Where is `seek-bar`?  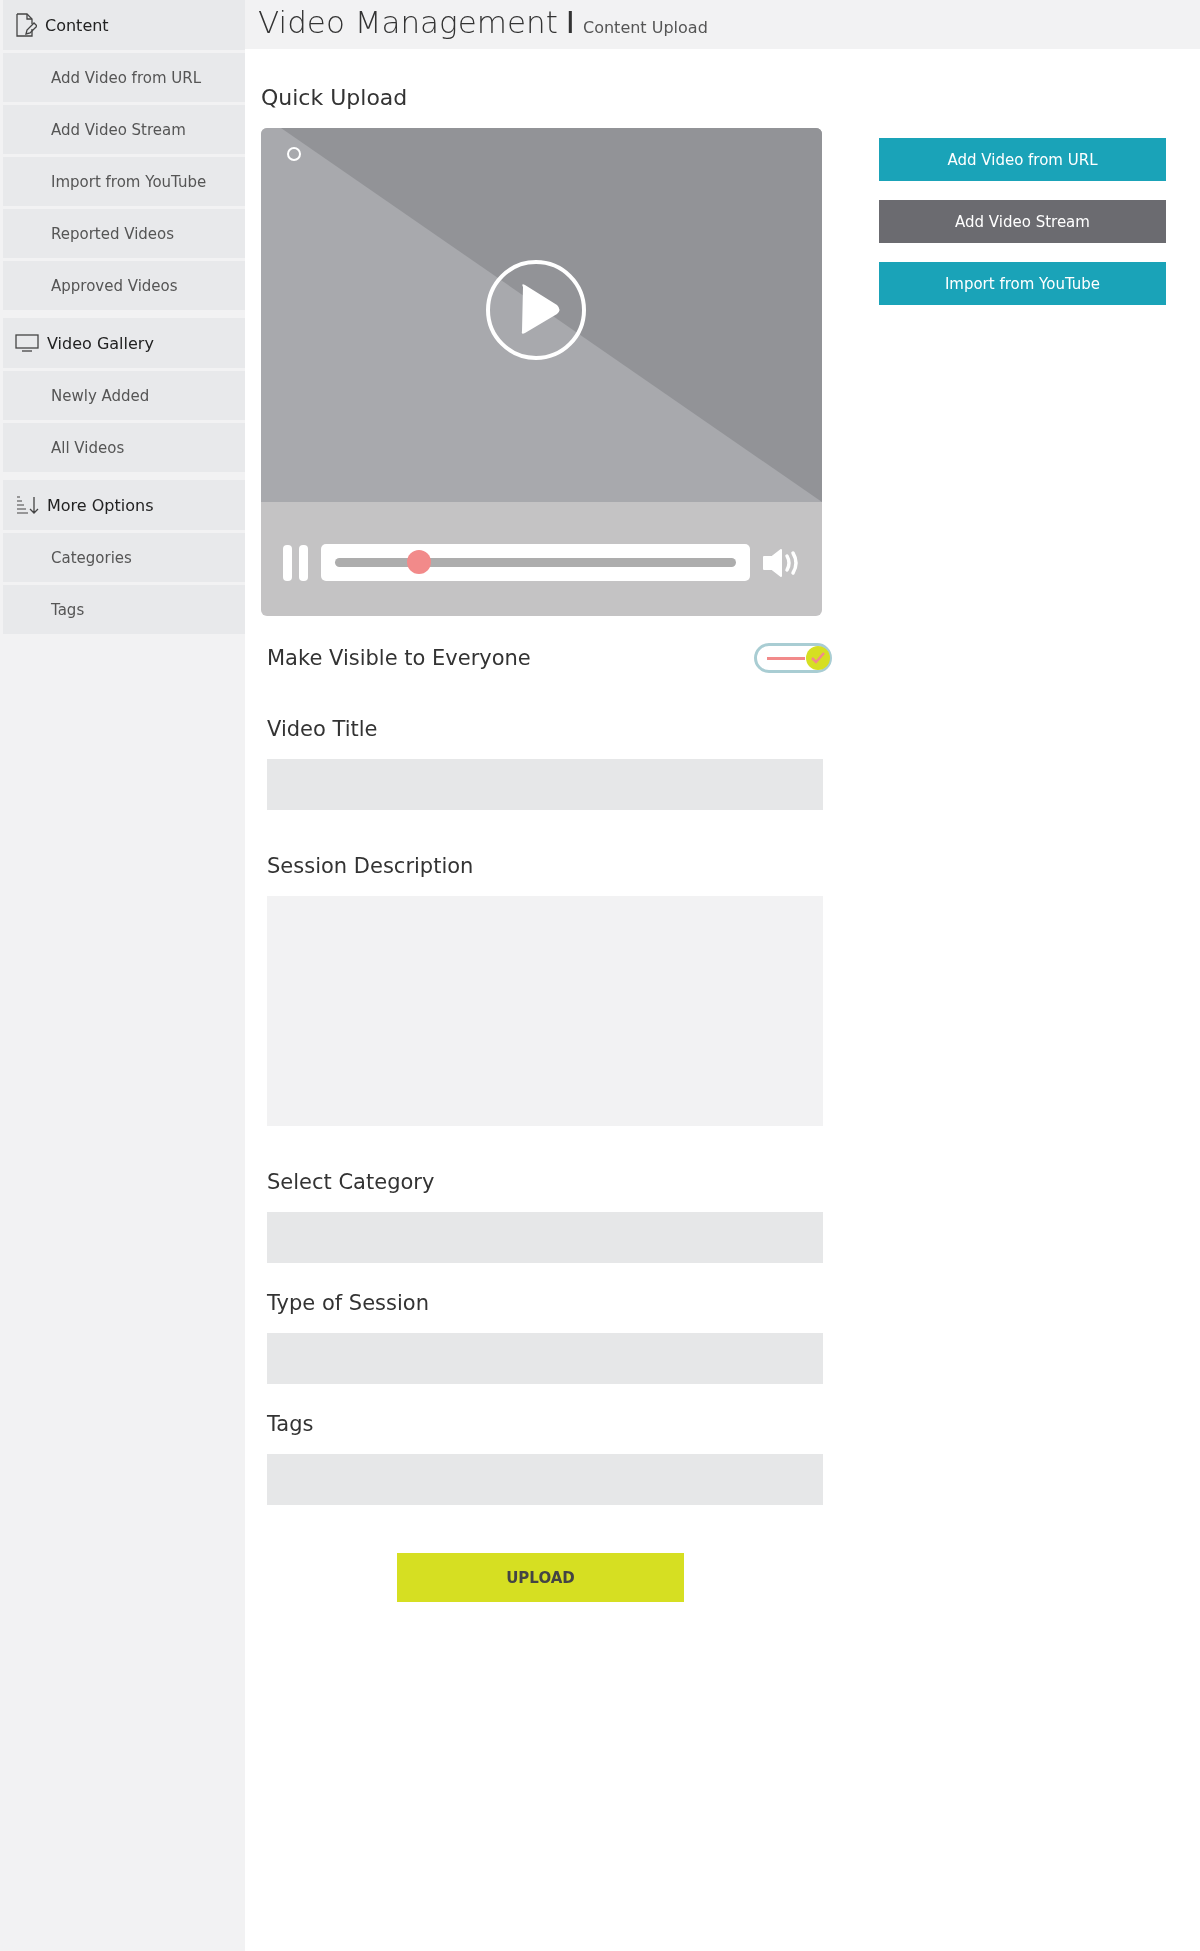
seek-bar is located at coordinates (535, 562).